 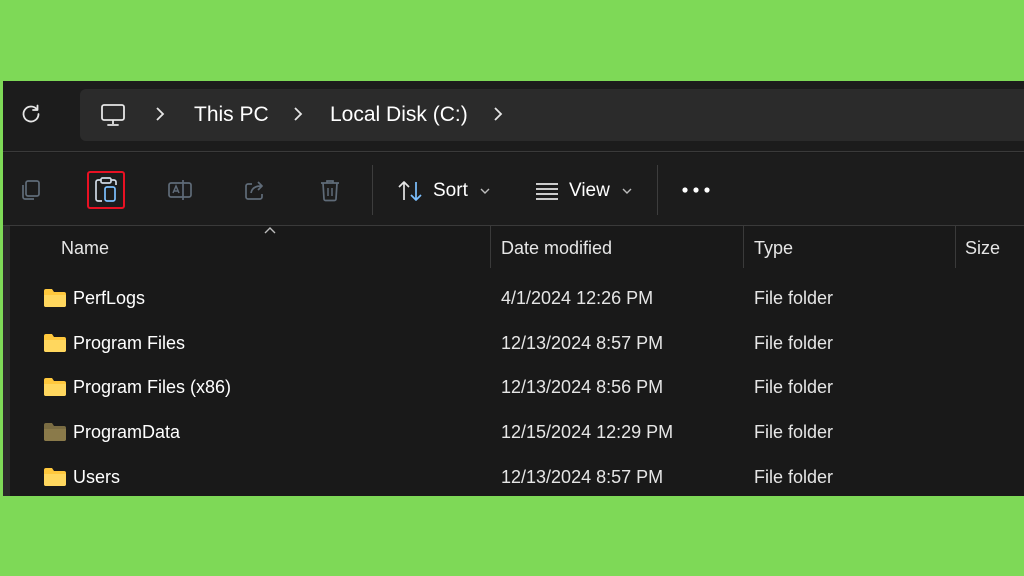 What do you see at coordinates (152, 387) in the screenshot?
I see `file-name: Program Files (x86)` at bounding box center [152, 387].